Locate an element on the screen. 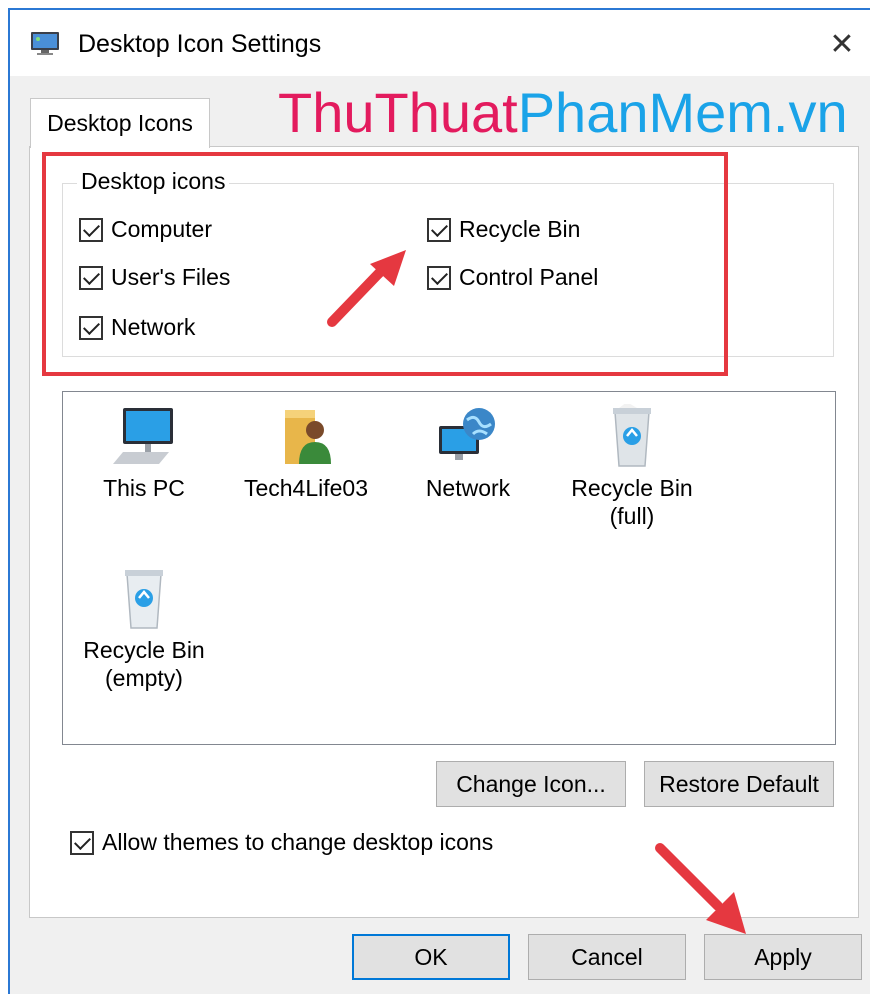 This screenshot has height=994, width=870. checkbox-allow-themes: Allow themes to change desktop icons is located at coordinates (281, 842).